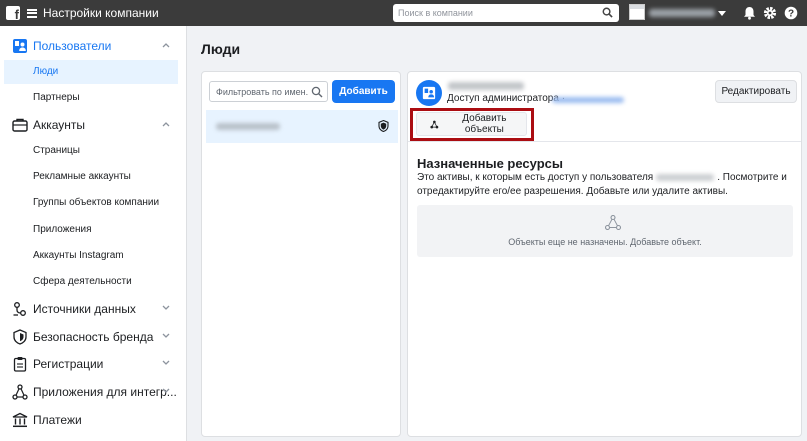  I want to click on sidebar-section-data-sources: Источники данных, so click(93, 309).